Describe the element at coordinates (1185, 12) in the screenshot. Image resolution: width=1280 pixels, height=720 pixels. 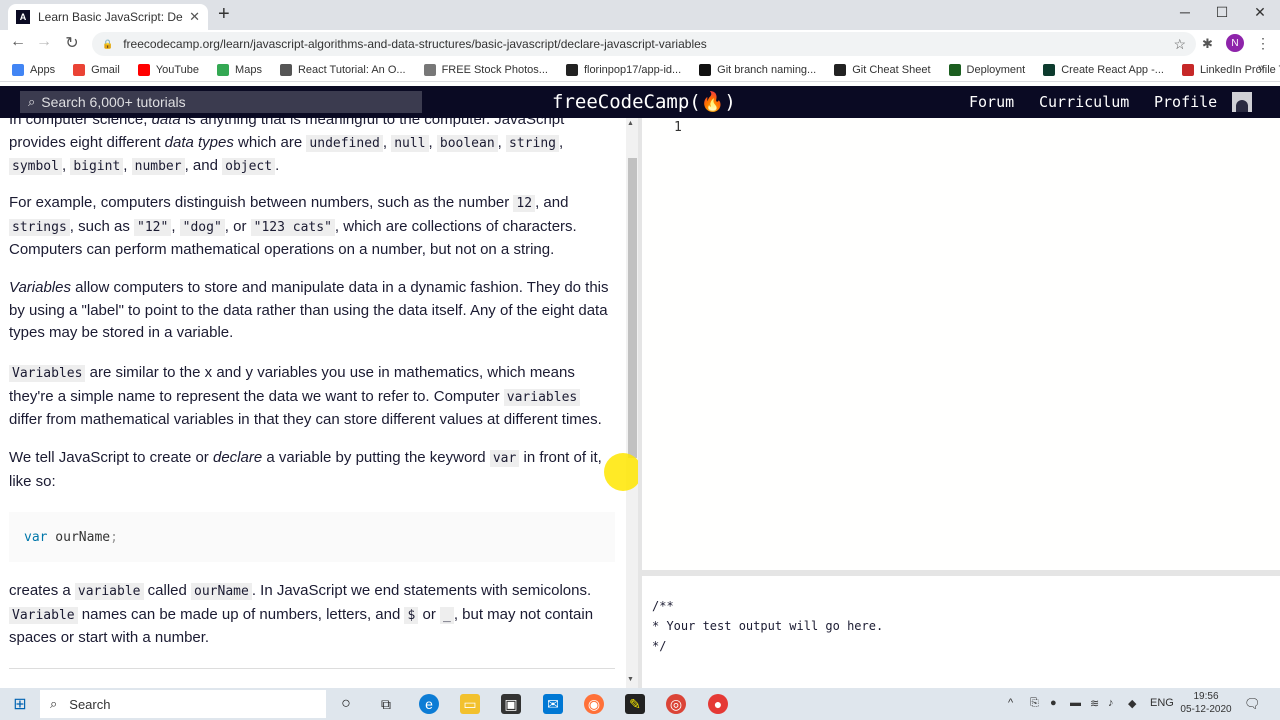
I see `minimize-icon: ─` at that location.